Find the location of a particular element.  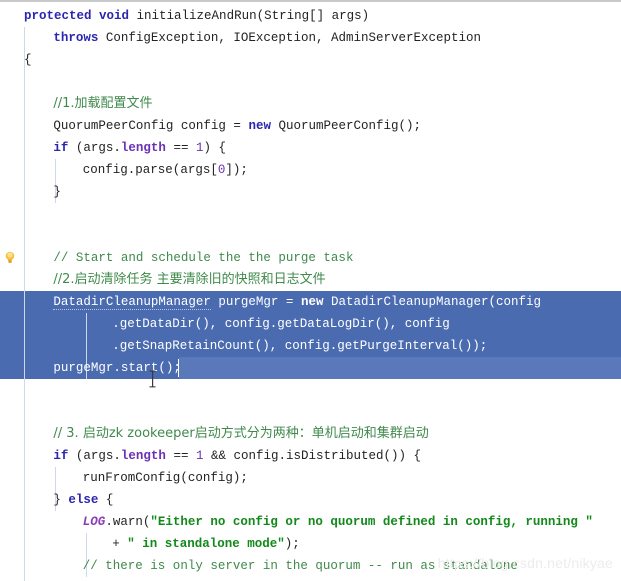

code-token: purgeMgr.start(); is located at coordinates (117, 368).